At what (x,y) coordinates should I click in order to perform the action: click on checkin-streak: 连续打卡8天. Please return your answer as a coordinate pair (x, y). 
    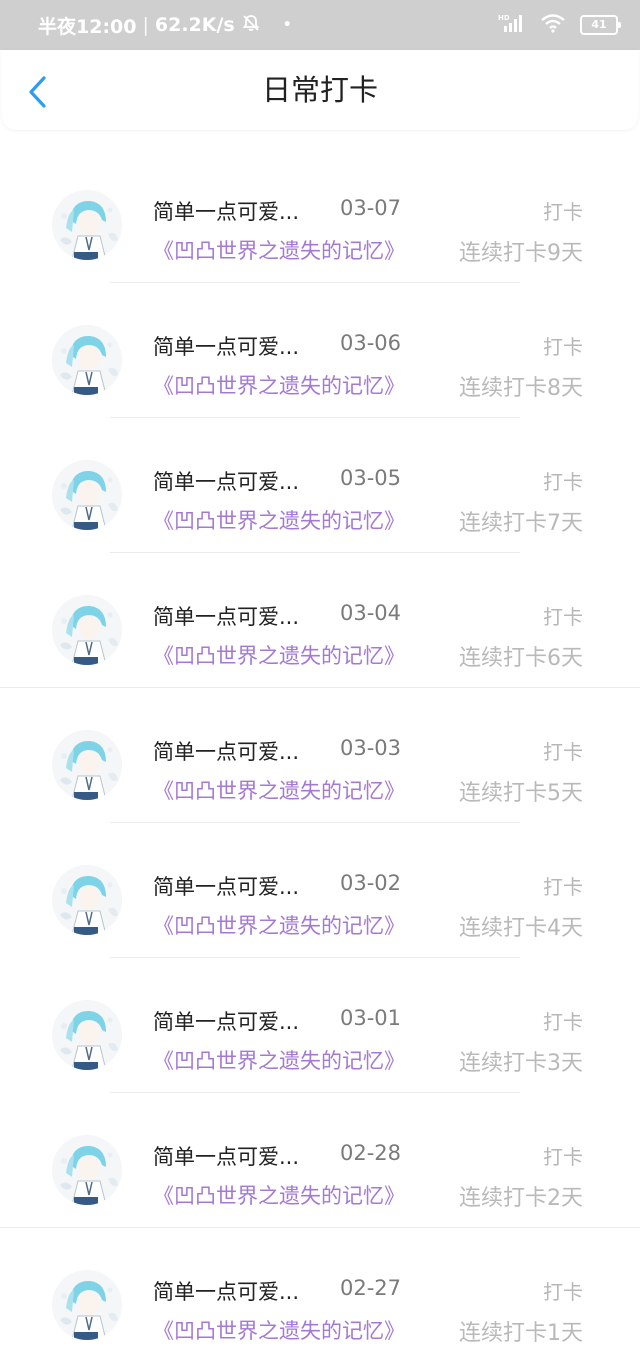
    Looking at the image, I should click on (521, 388).